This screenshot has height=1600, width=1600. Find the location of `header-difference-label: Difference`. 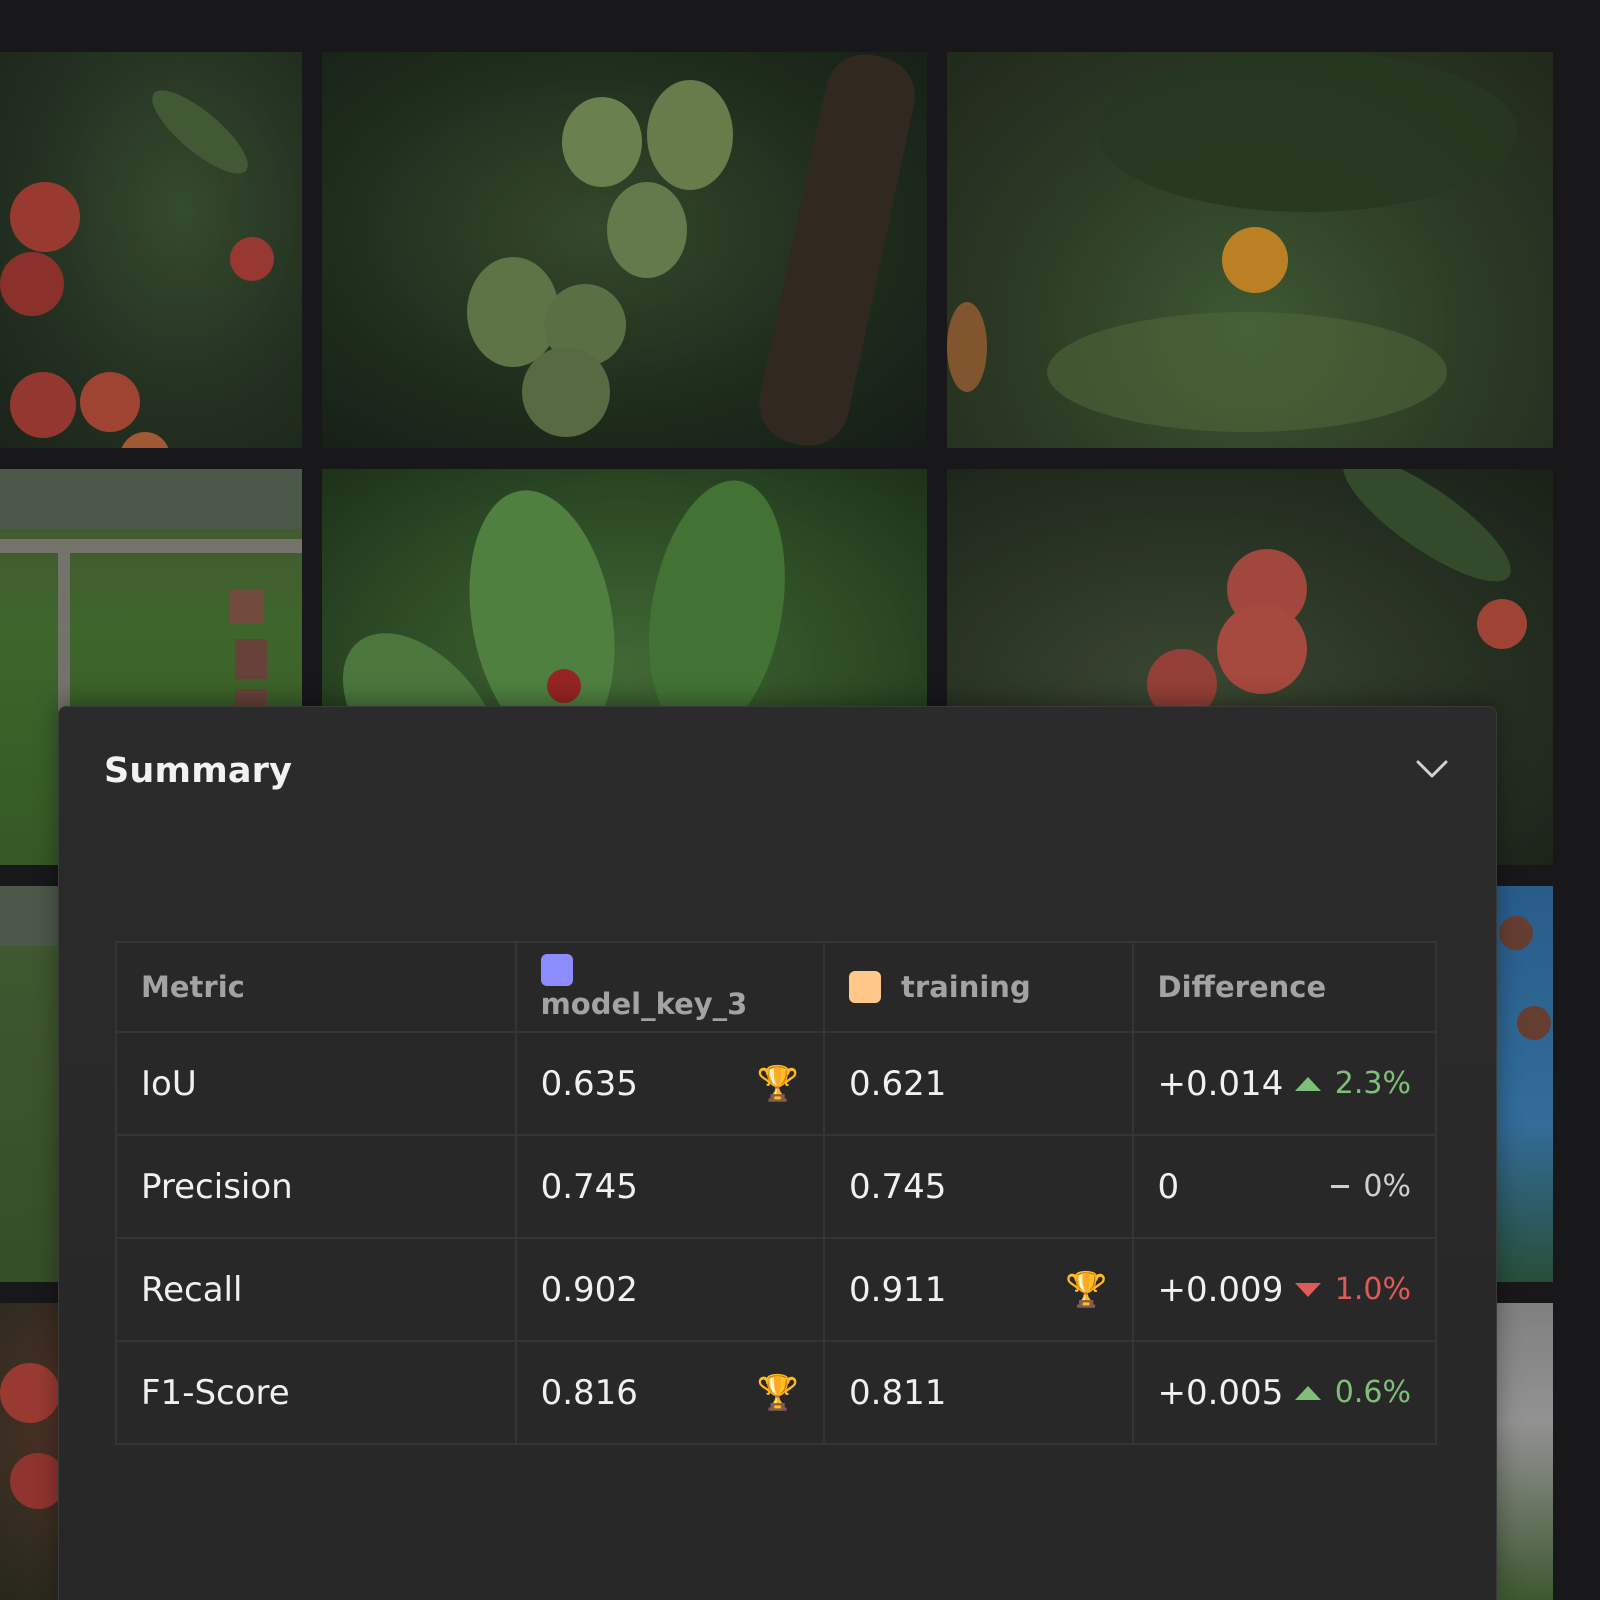

header-difference-label: Difference is located at coordinates (1242, 987).